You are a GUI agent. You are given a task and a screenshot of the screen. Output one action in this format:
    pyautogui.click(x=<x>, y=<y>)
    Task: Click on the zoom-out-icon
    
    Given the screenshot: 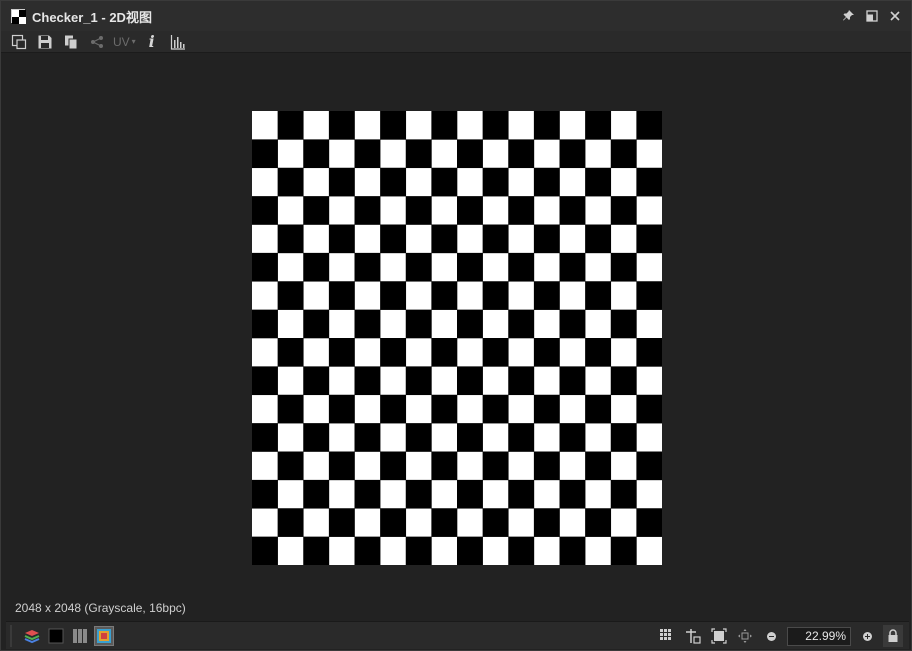 What is the action you would take?
    pyautogui.click(x=771, y=636)
    